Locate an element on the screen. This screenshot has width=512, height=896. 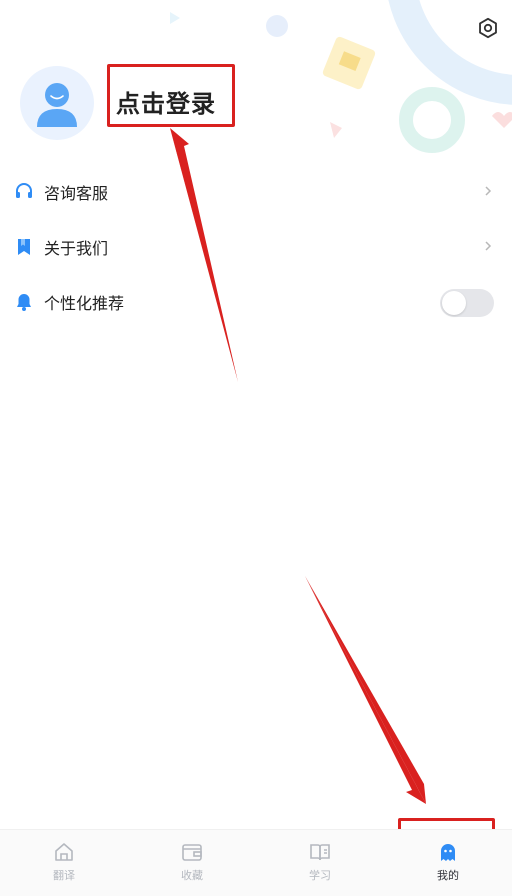
tab-favorites: 收藏 is located at coordinates (192, 863).